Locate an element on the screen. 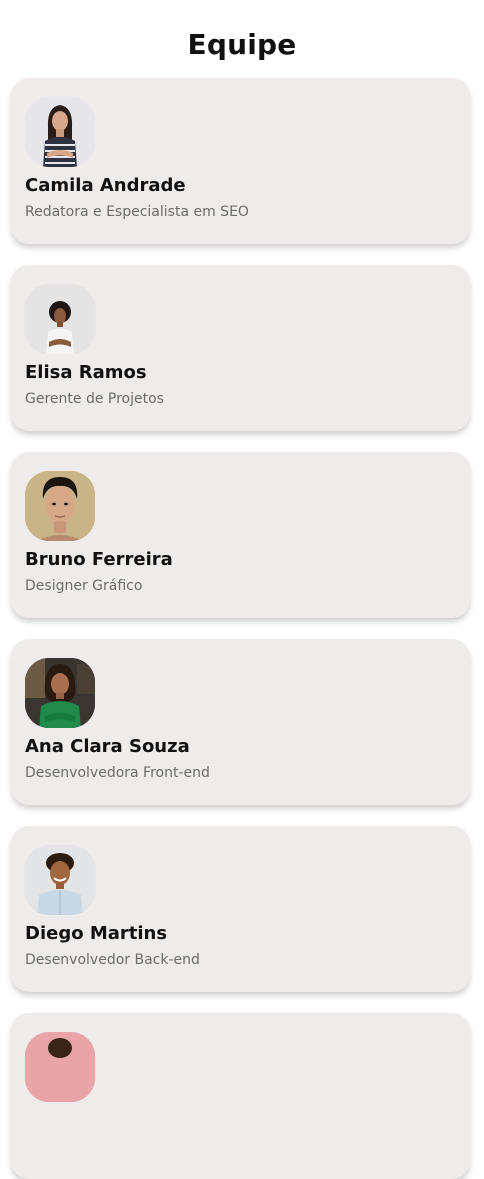 The width and height of the screenshot is (484, 1179). team-member-card: Bruno Ferreira Designer Gráfico is located at coordinates (240, 535).